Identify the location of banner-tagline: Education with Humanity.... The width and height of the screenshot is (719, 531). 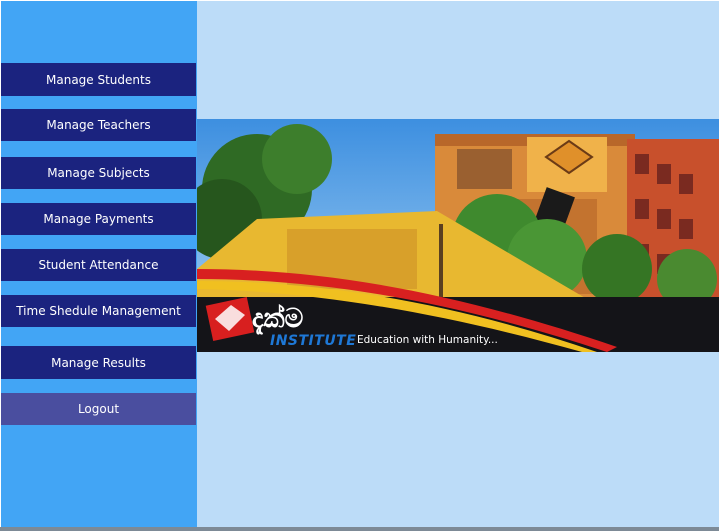
(427, 340).